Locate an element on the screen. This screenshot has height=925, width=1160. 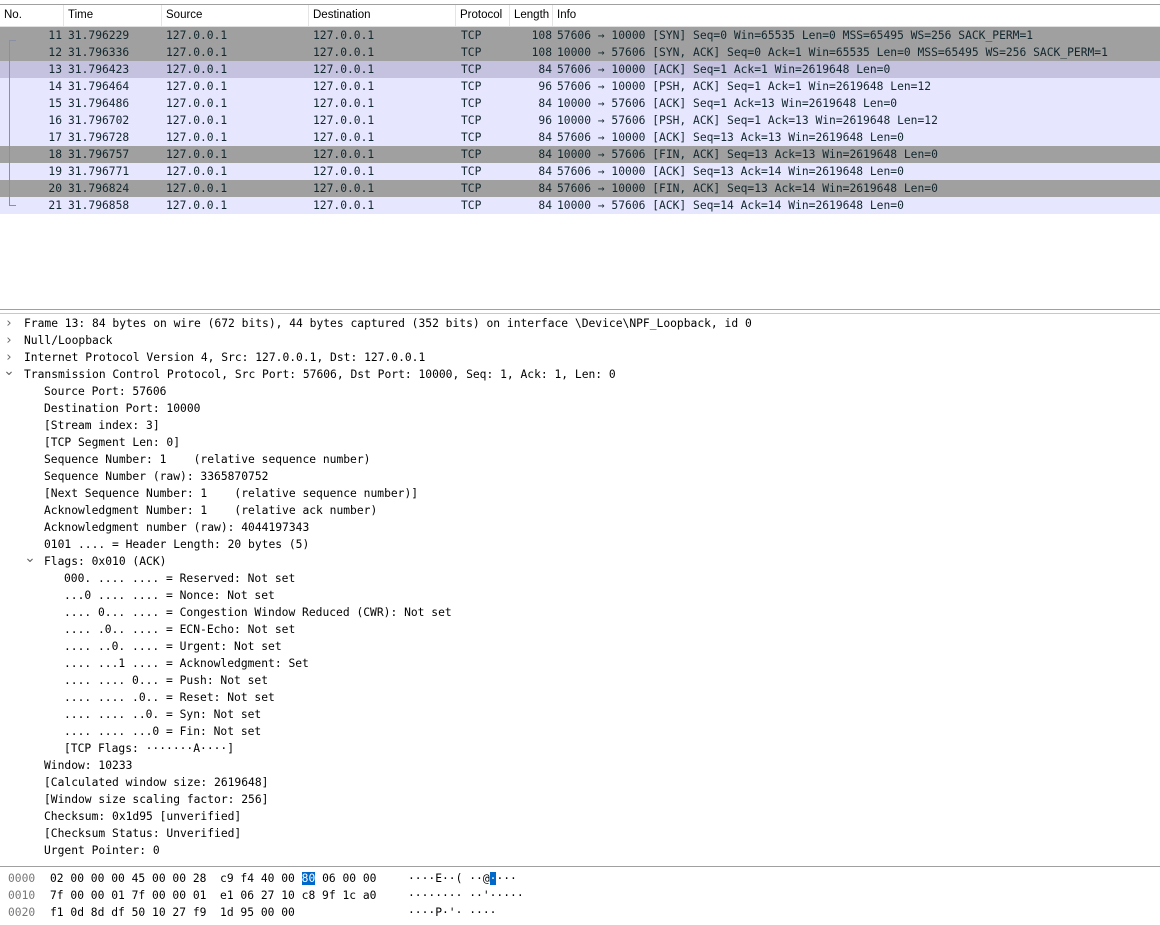
hex-bytes: f1 0d 8d df 50 10 27 f9 1d 95 00 00 is located at coordinates (172, 912).